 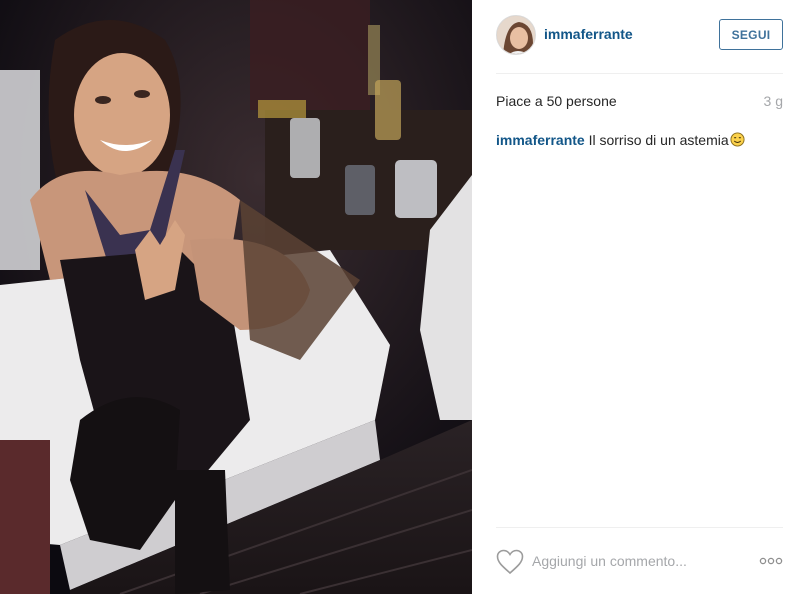 What do you see at coordinates (639, 103) in the screenshot?
I see `likes-row: Piace a 50 persone 3 g` at bounding box center [639, 103].